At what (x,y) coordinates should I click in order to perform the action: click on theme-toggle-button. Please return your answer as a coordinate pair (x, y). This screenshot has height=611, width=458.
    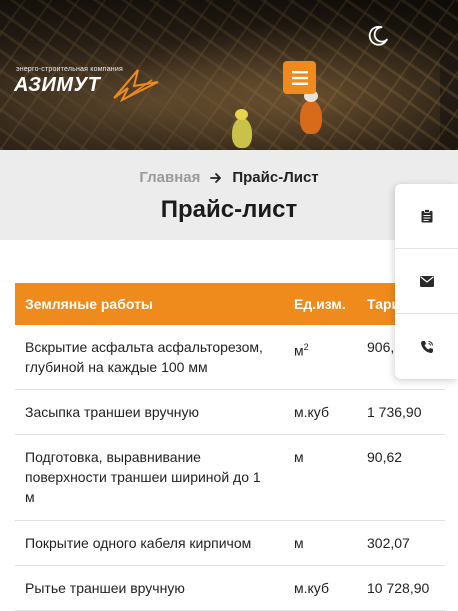
    Looking at the image, I should click on (378, 36).